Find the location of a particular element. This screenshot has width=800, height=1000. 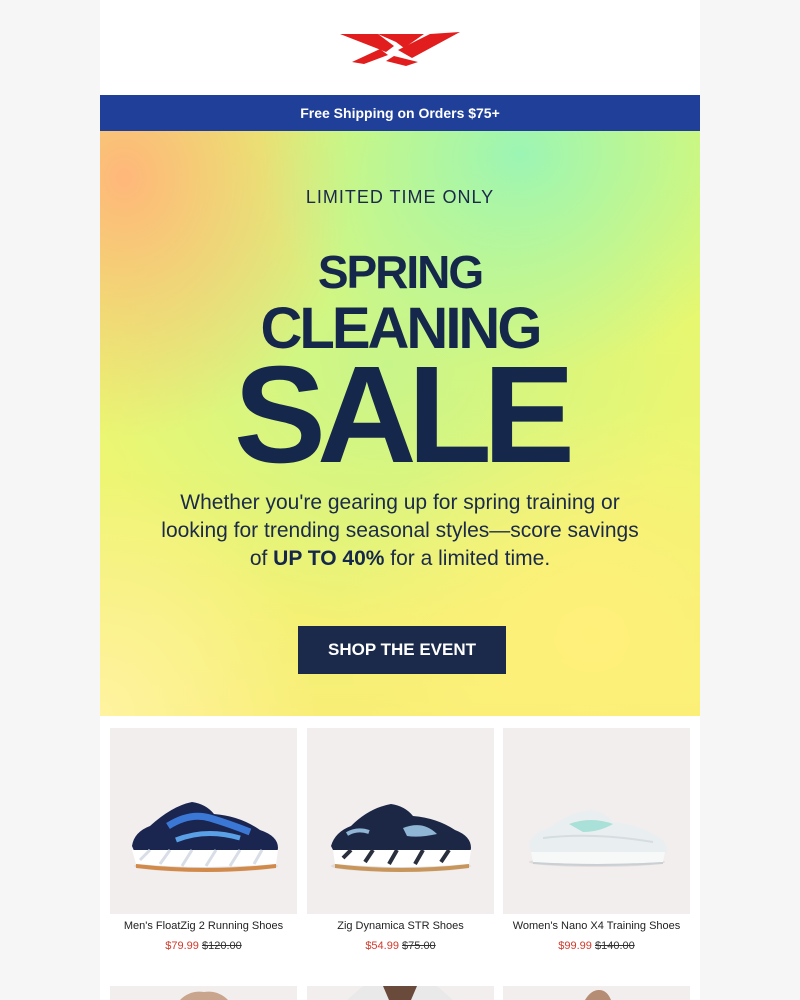

hero-description-end: for a limited time. is located at coordinates (467, 558).